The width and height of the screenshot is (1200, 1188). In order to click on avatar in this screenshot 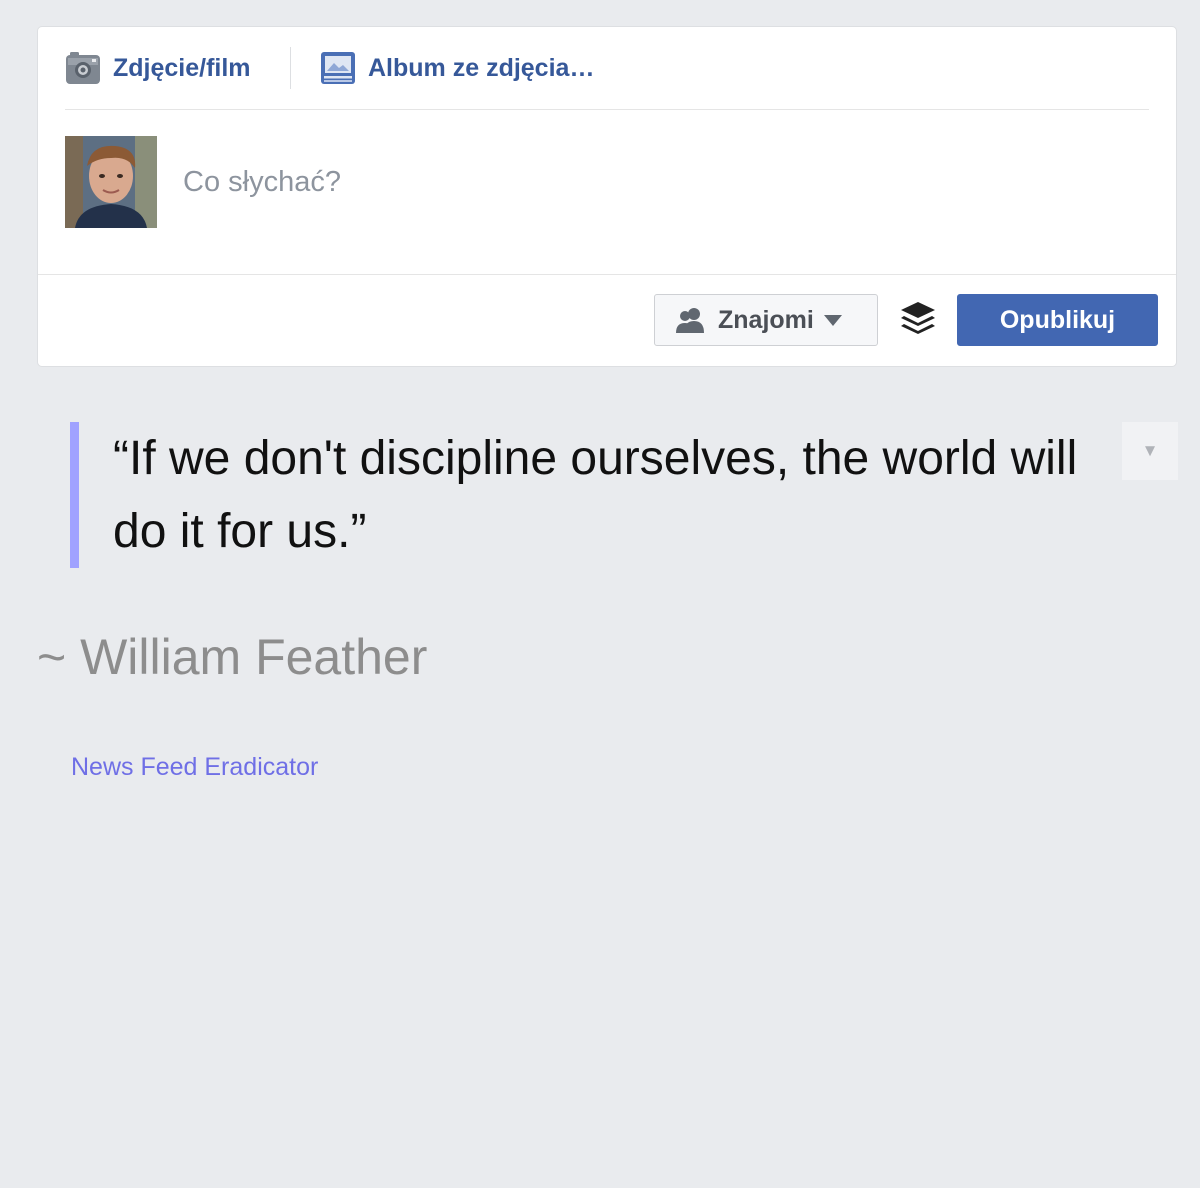, I will do `click(111, 182)`.